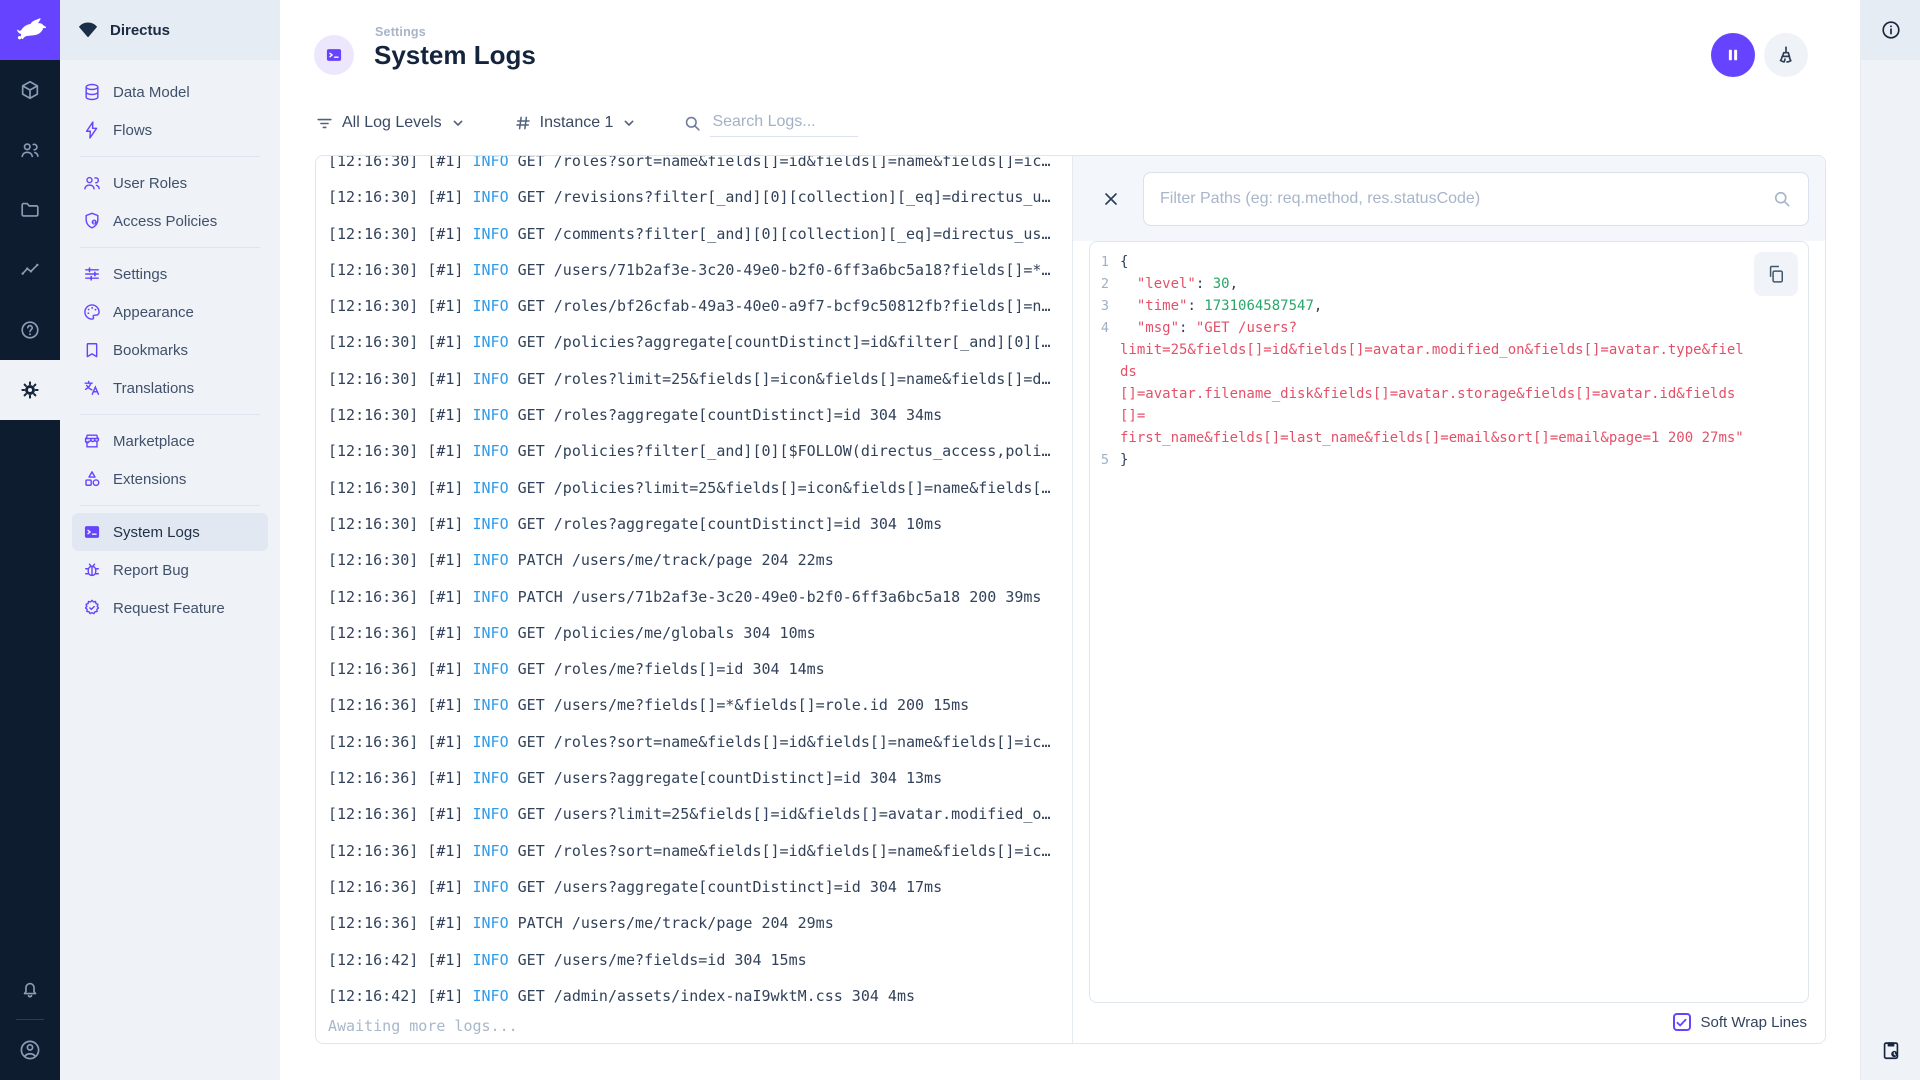 Image resolution: width=1920 pixels, height=1080 pixels. I want to click on line-number: 3, so click(1104, 306).